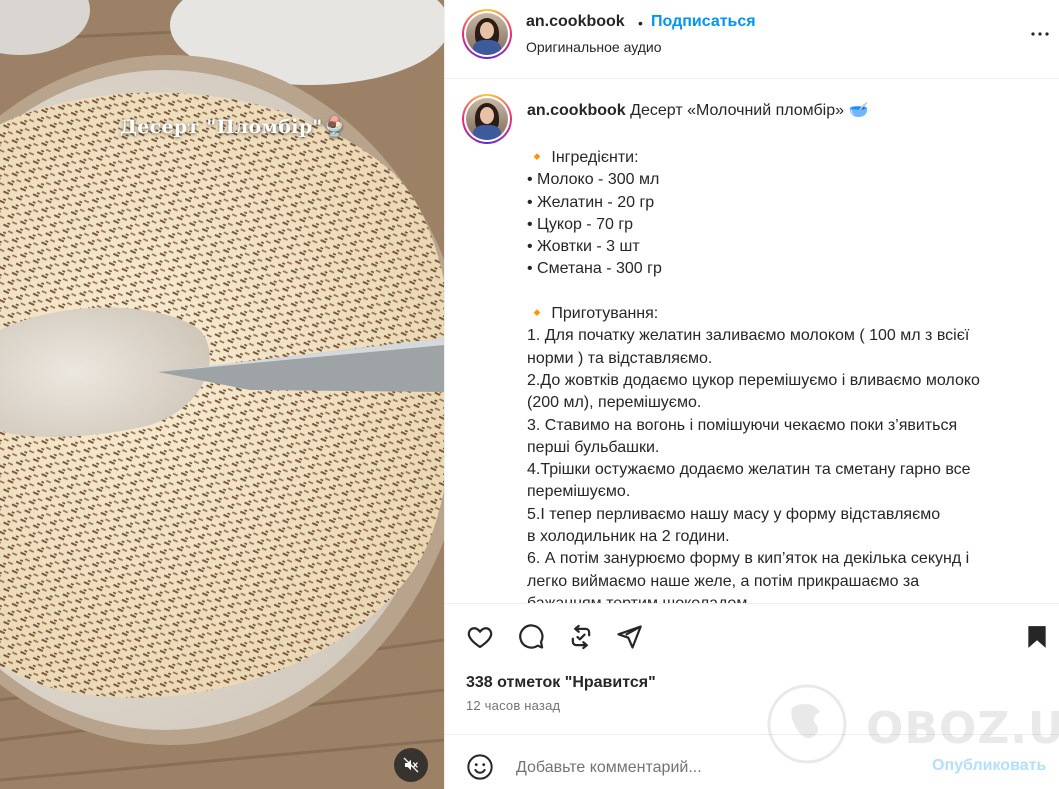 The width and height of the screenshot is (1059, 789). What do you see at coordinates (576, 110) in the screenshot?
I see `caption-username: an.cookbook` at bounding box center [576, 110].